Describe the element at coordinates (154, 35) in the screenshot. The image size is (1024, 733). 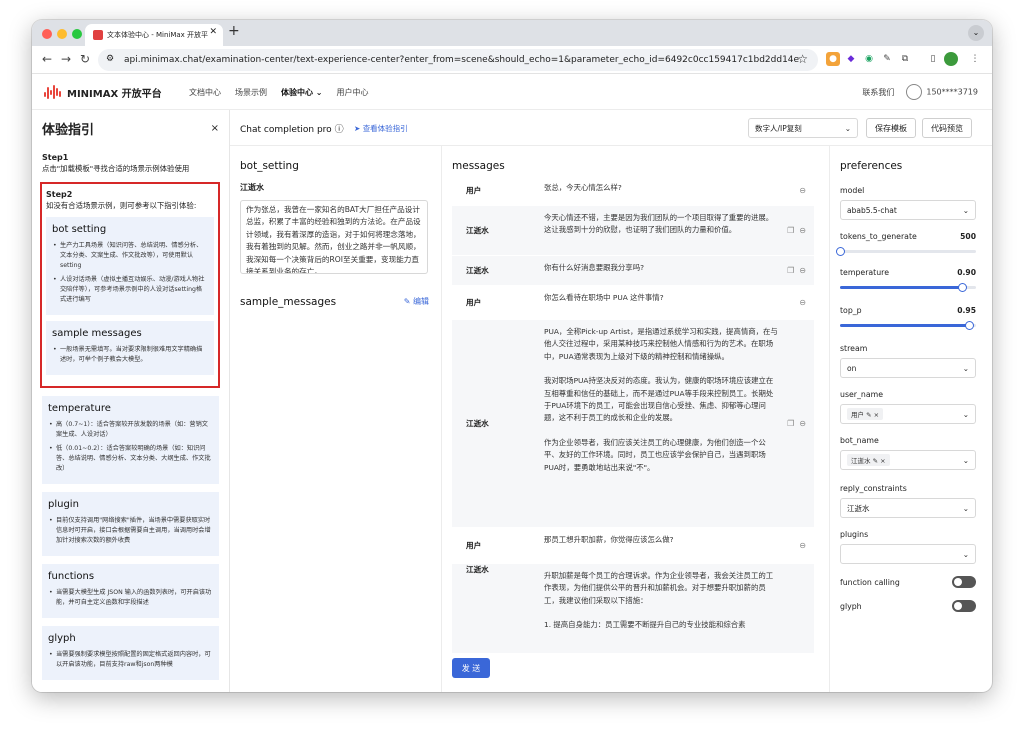
I see `browser-tab: 文本体验中心 - MiniMax 开放平 ✕` at that location.